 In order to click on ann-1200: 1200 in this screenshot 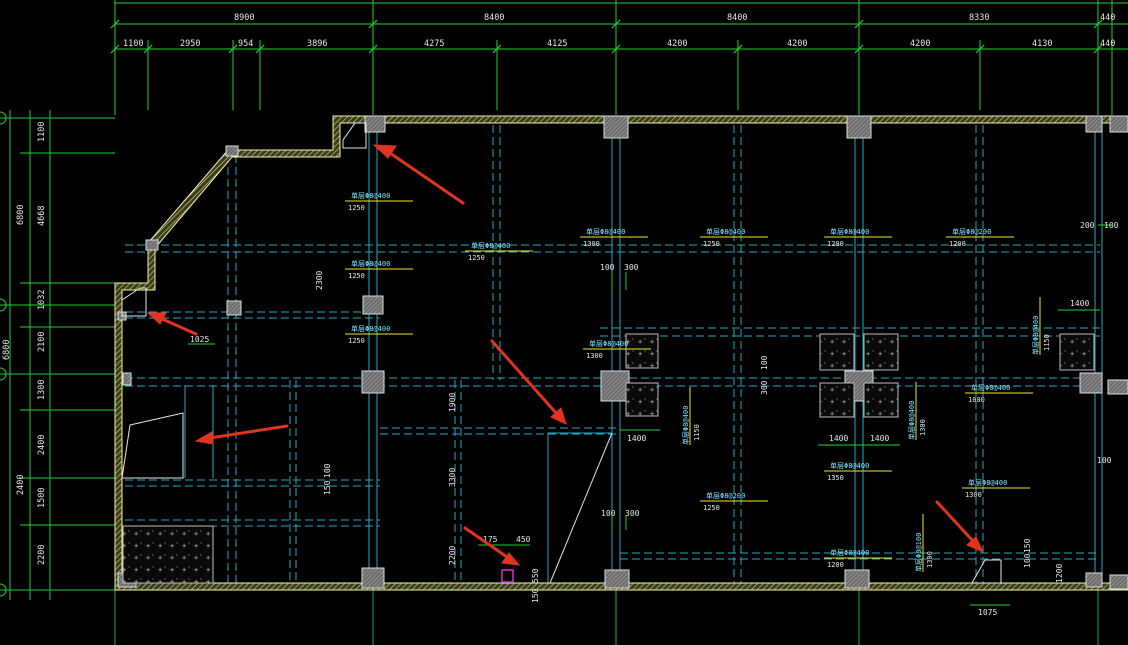, I will do `click(1059, 573)`.